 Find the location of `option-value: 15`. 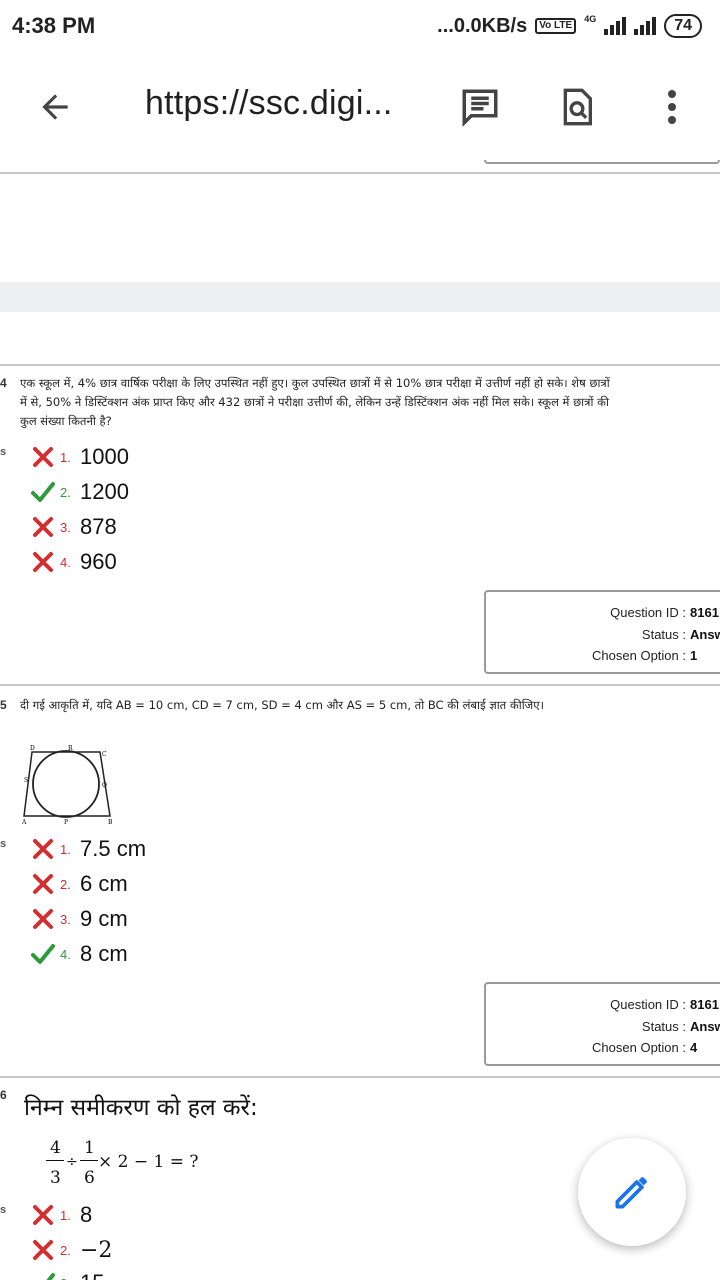

option-value: 15 is located at coordinates (92, 1275).